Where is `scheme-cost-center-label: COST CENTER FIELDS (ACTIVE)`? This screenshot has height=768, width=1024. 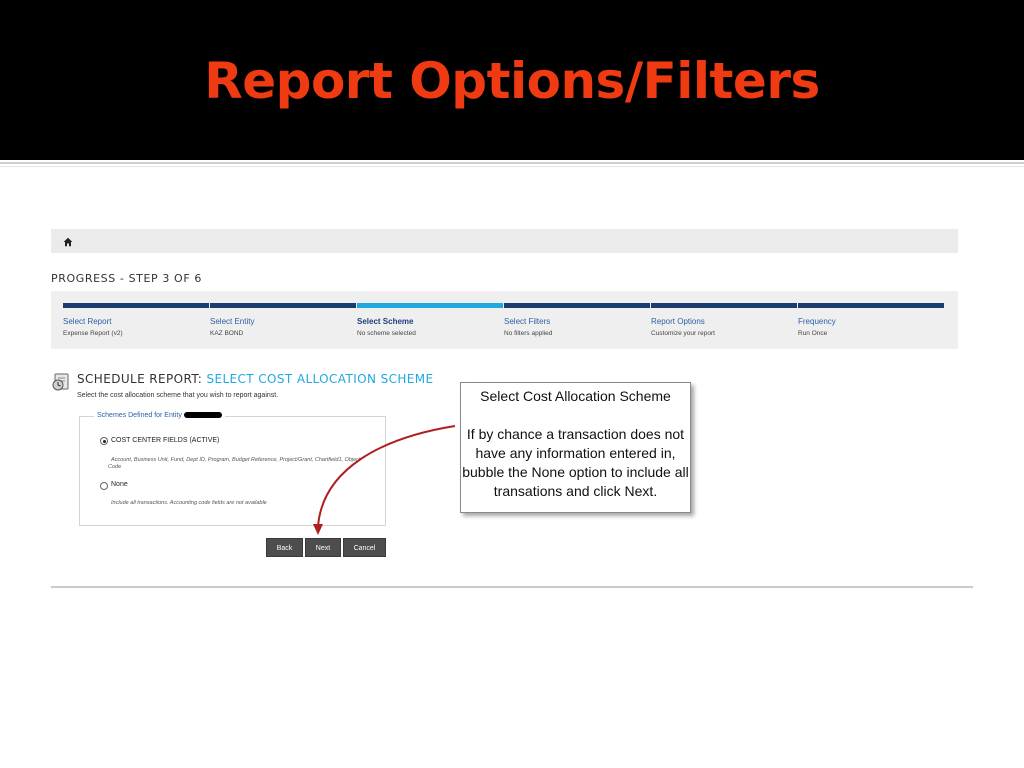
scheme-cost-center-label: COST CENTER FIELDS (ACTIVE) is located at coordinates (165, 440).